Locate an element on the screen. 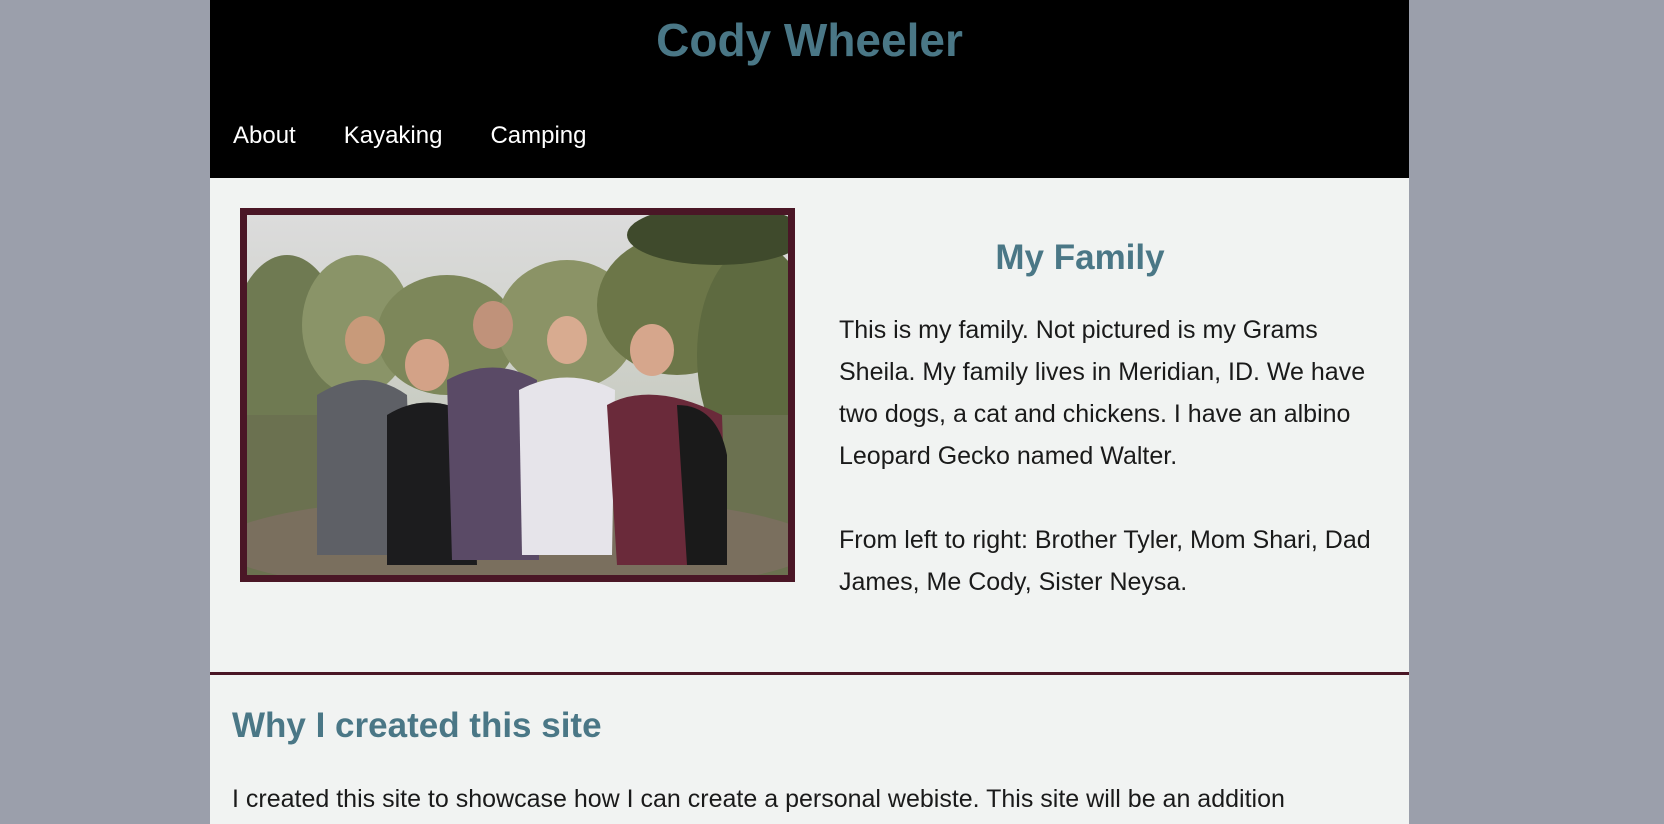 This screenshot has width=1664, height=824. family-photo is located at coordinates (517, 395).